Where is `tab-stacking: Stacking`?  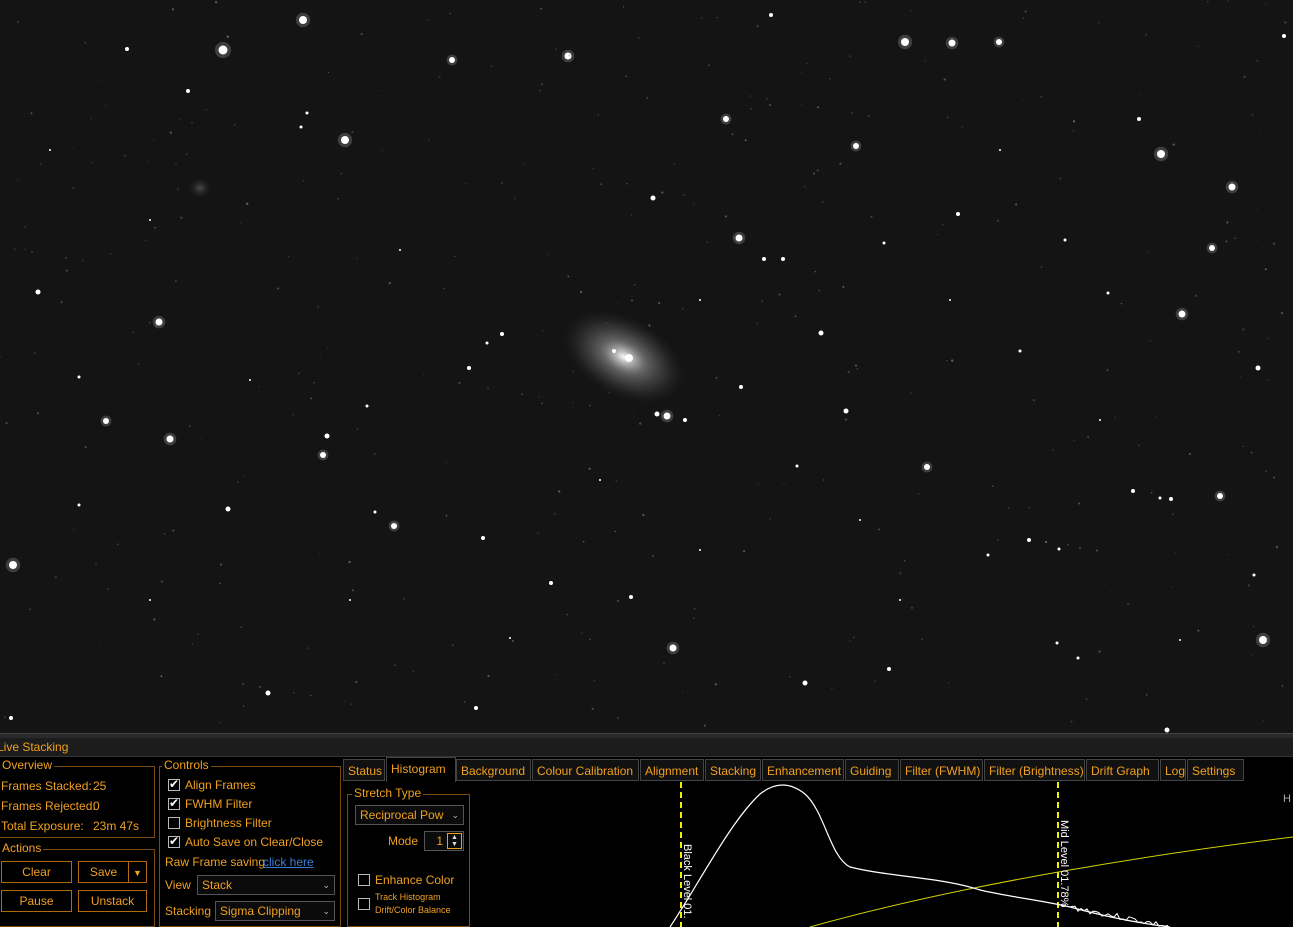
tab-stacking: Stacking is located at coordinates (733, 770).